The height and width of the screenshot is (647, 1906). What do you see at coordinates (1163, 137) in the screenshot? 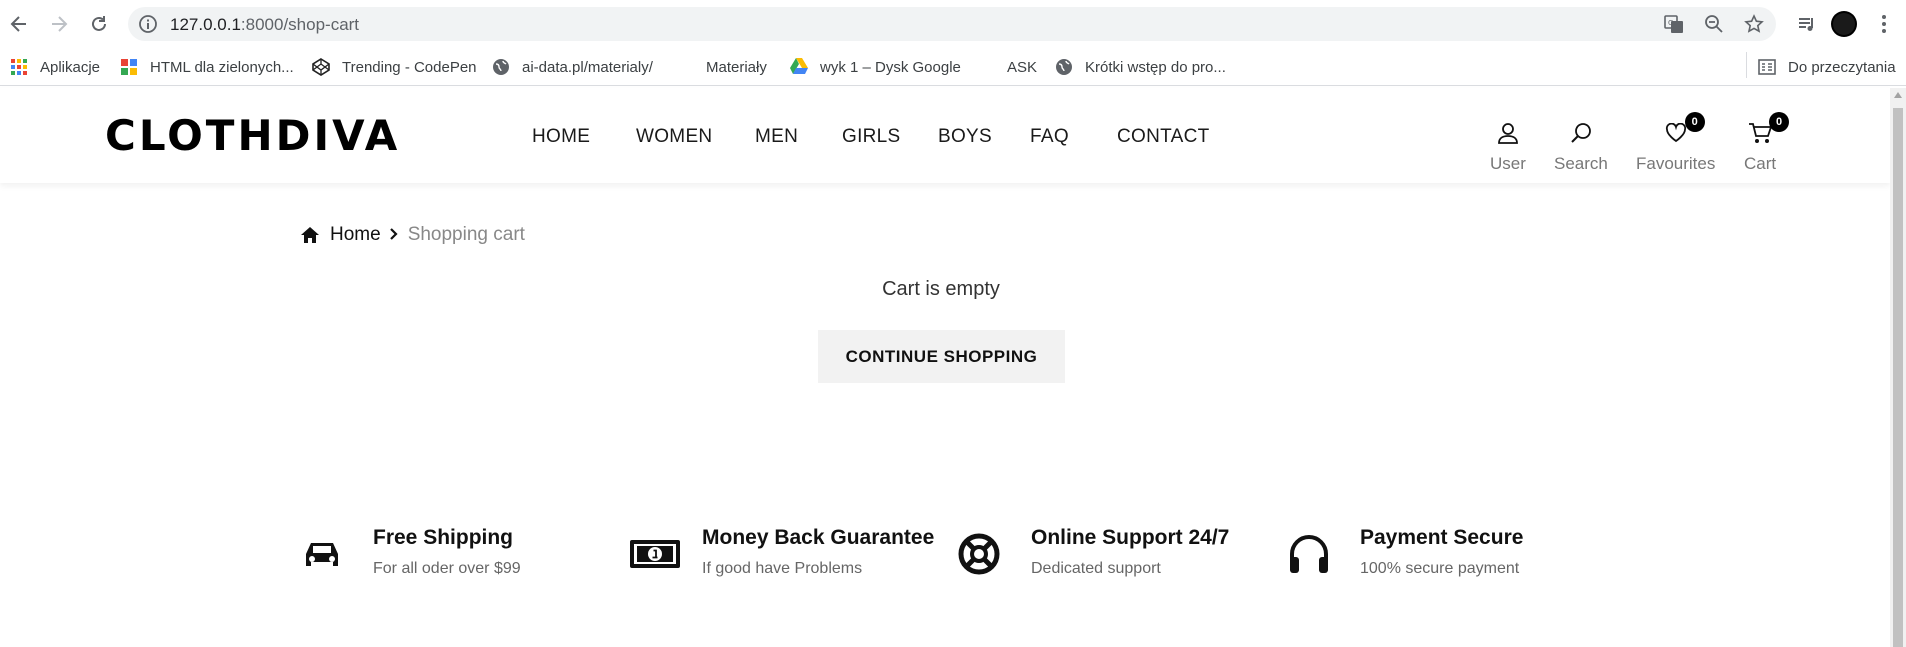
I see `menu-item-contact: CONTACT` at bounding box center [1163, 137].